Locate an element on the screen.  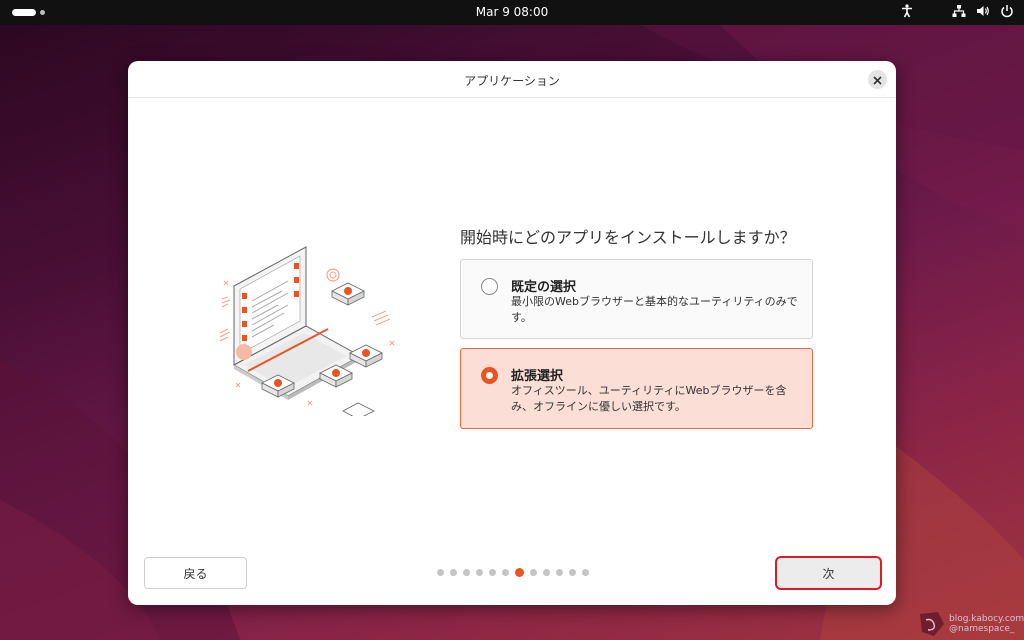
close-button is located at coordinates (877, 79).